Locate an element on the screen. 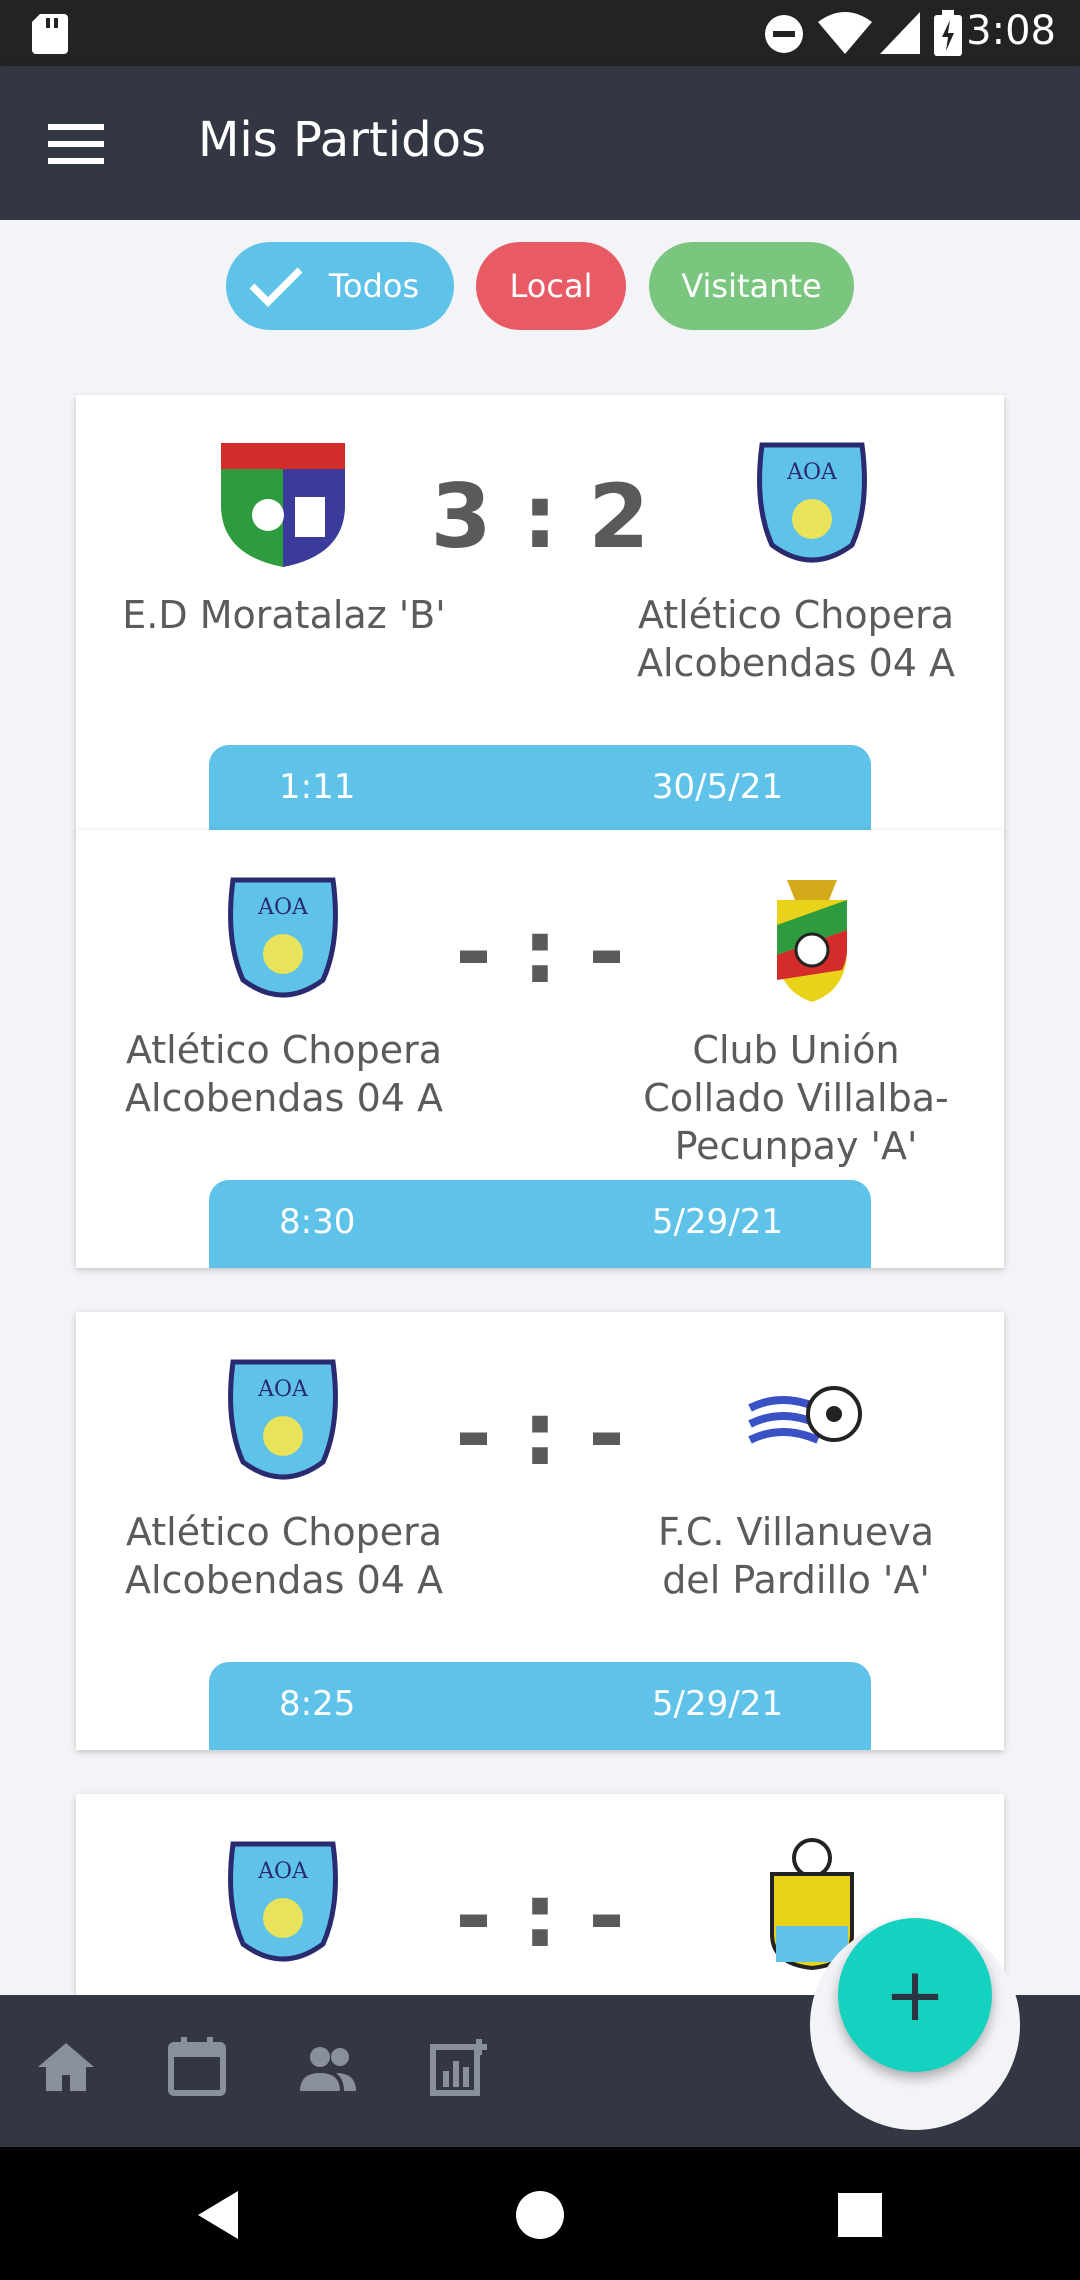 The width and height of the screenshot is (1080, 2280). recents-icon is located at coordinates (860, 2215).